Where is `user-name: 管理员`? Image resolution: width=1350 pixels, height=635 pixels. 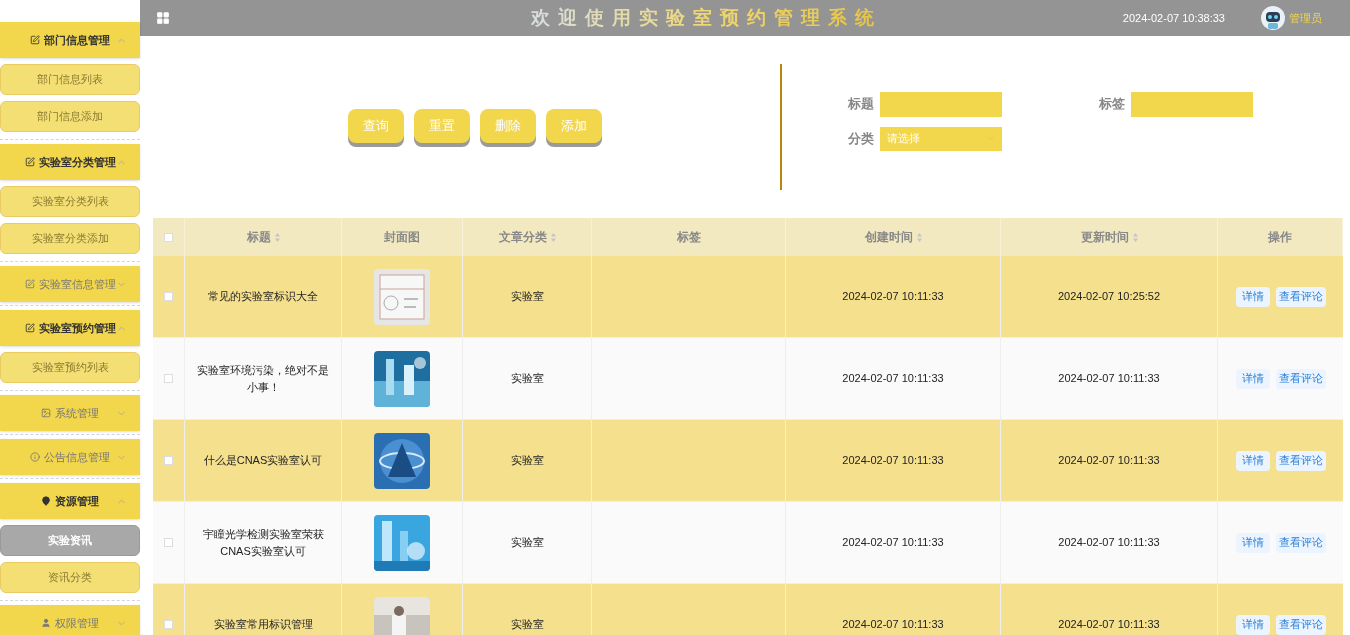 user-name: 管理员 is located at coordinates (1305, 18).